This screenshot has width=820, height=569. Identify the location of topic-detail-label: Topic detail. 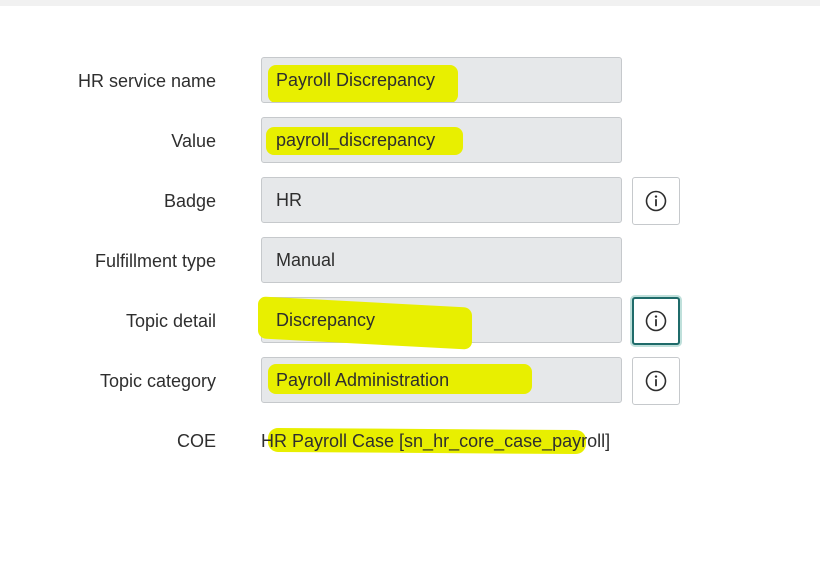
(170, 321).